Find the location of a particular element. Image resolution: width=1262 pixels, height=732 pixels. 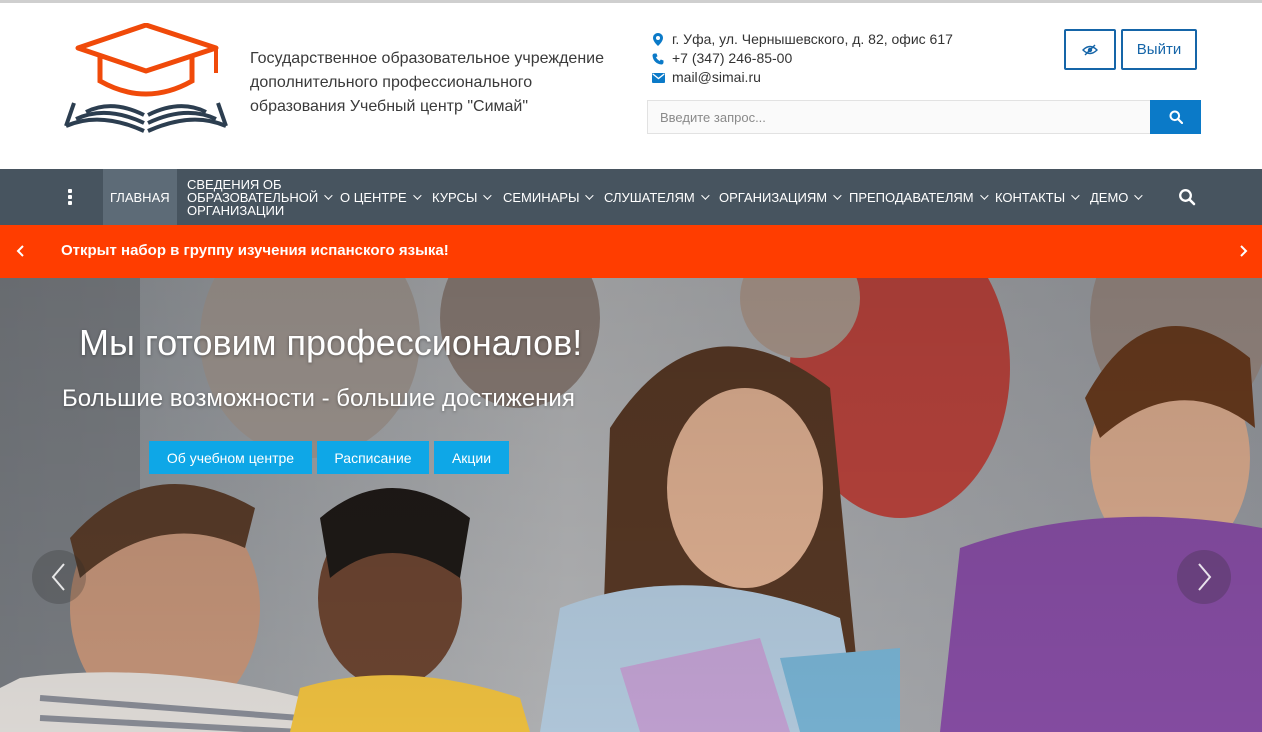

email-link: mail@simai.ru is located at coordinates (716, 77).